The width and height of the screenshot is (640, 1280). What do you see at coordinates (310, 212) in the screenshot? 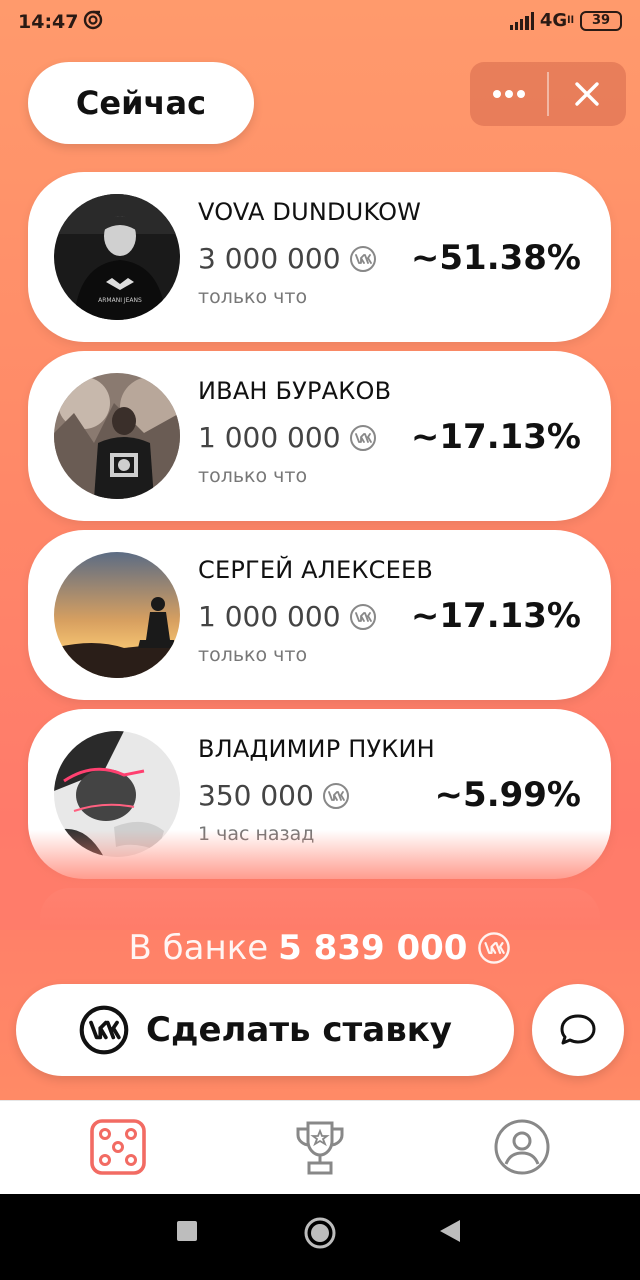
I see `bettor-name: VOVA DUNDUKOW` at bounding box center [310, 212].